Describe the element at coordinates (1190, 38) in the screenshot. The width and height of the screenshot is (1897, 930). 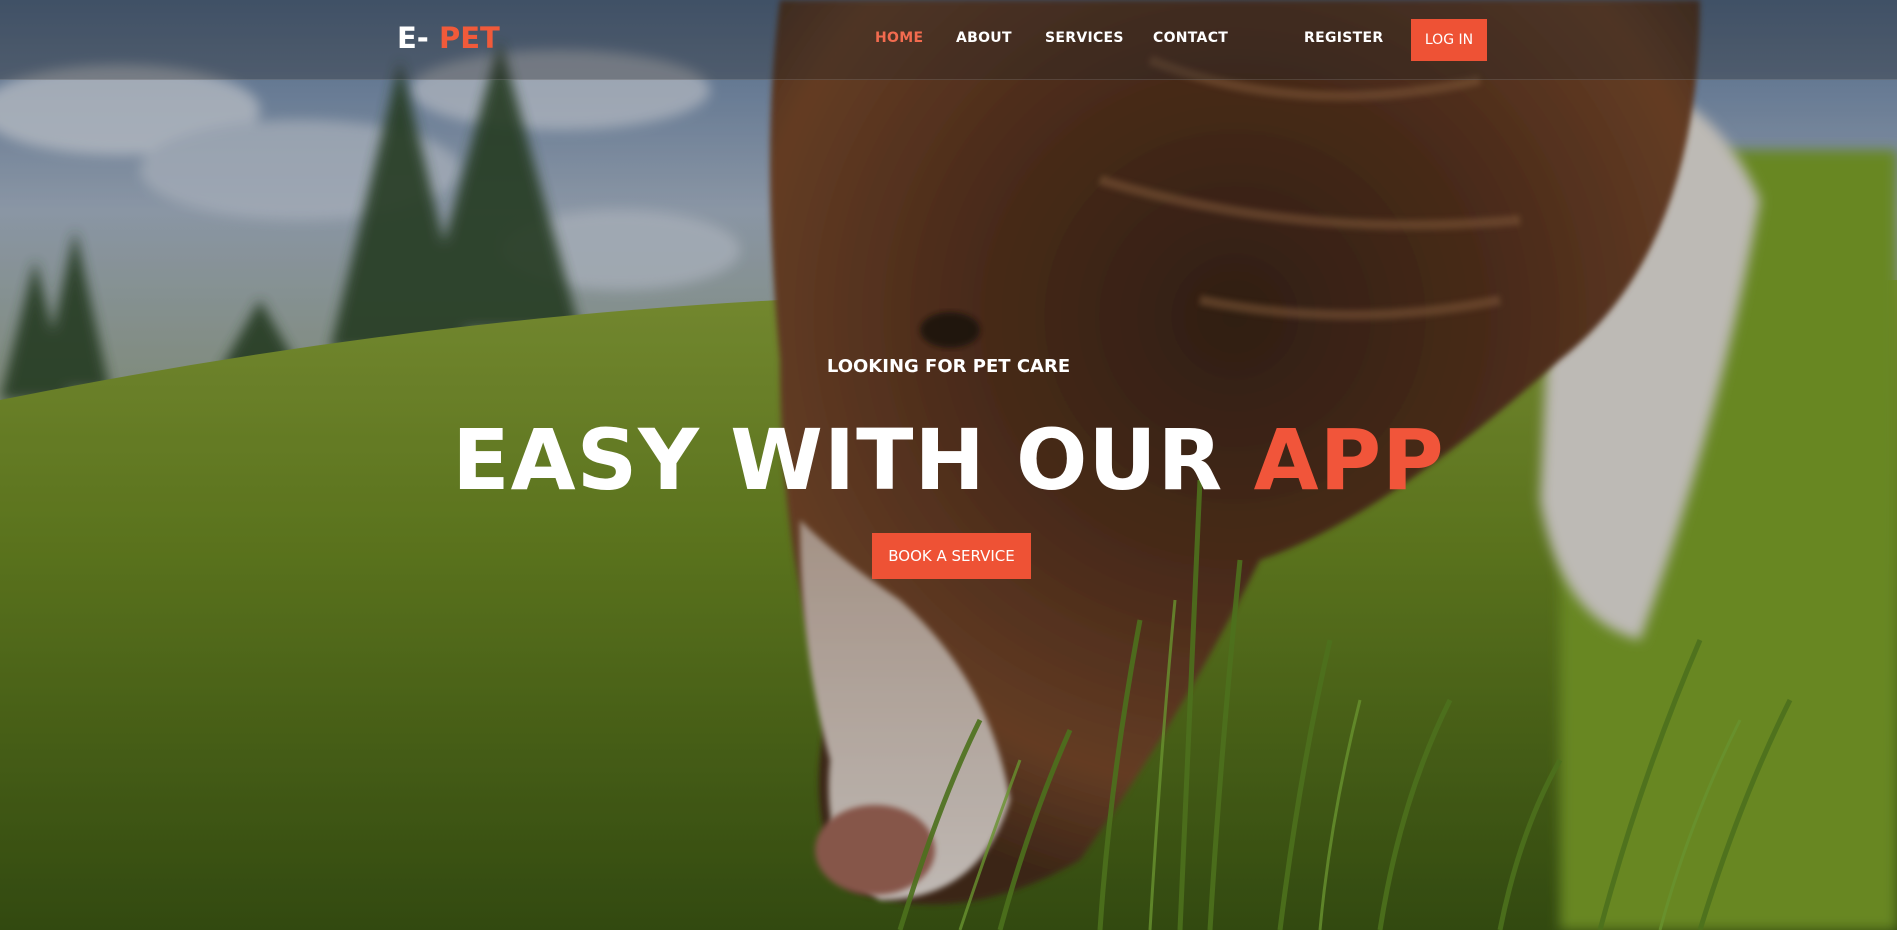
I see `nav-contact-link: CONTACT` at that location.